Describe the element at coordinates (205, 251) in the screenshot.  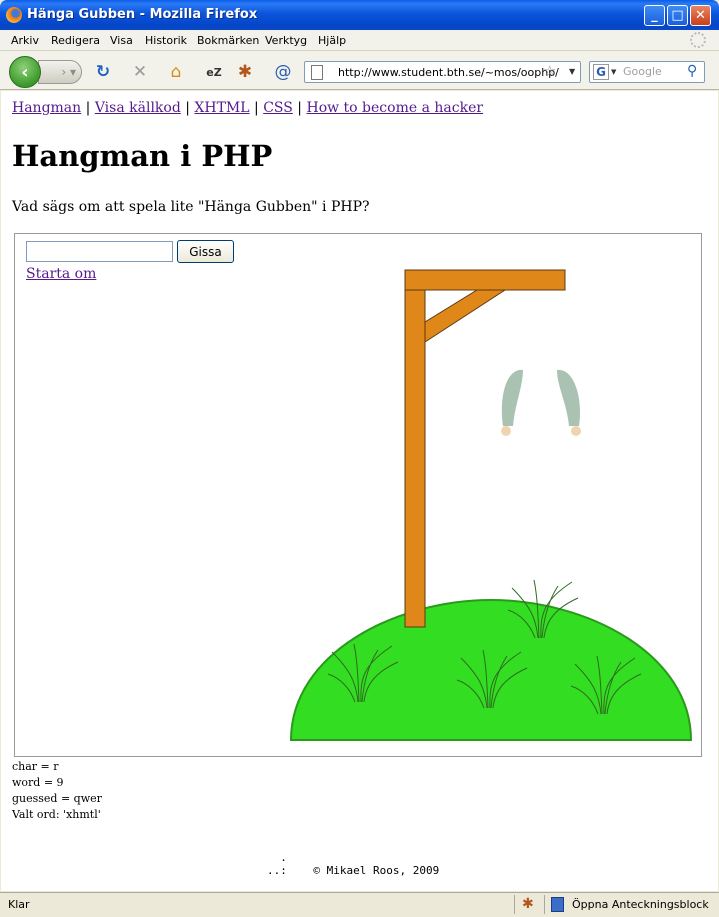
I see `guess-button: Gissa` at that location.